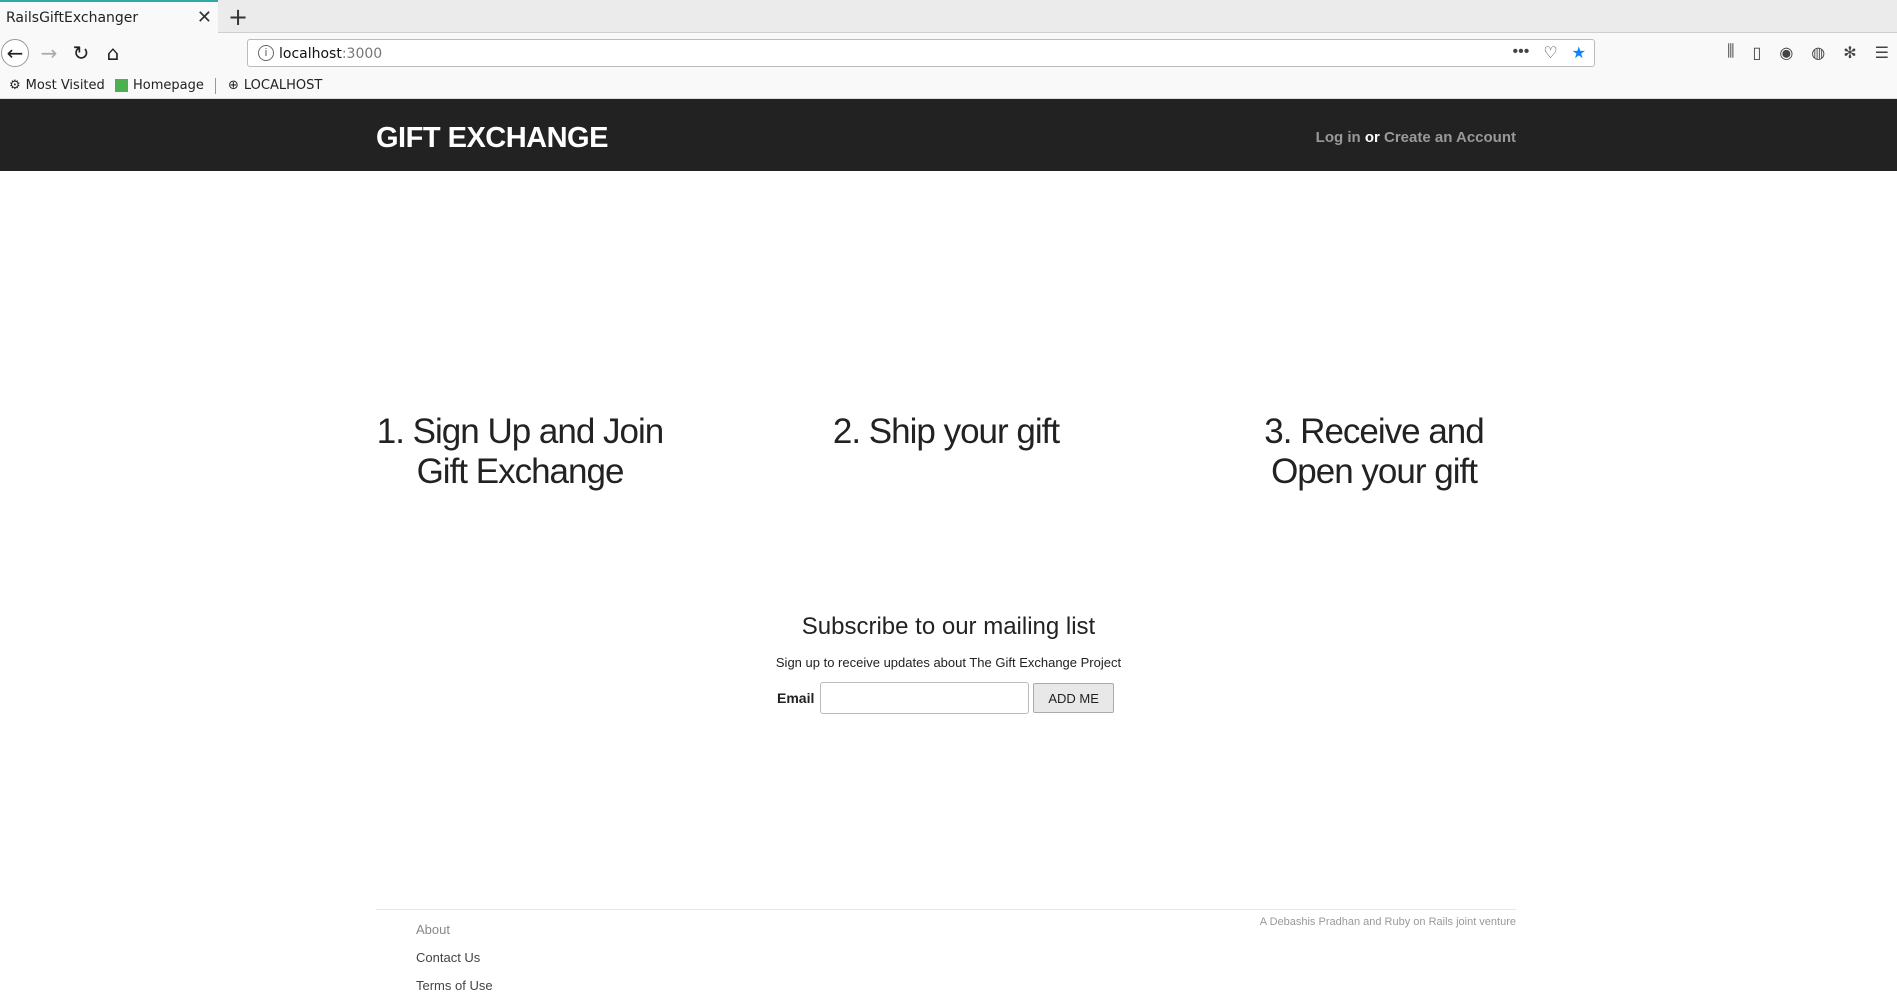  I want to click on bookmarks-toolbar: ⚙ Most Visited Homepage ⊕ LOCALHOST, so click(948, 86).